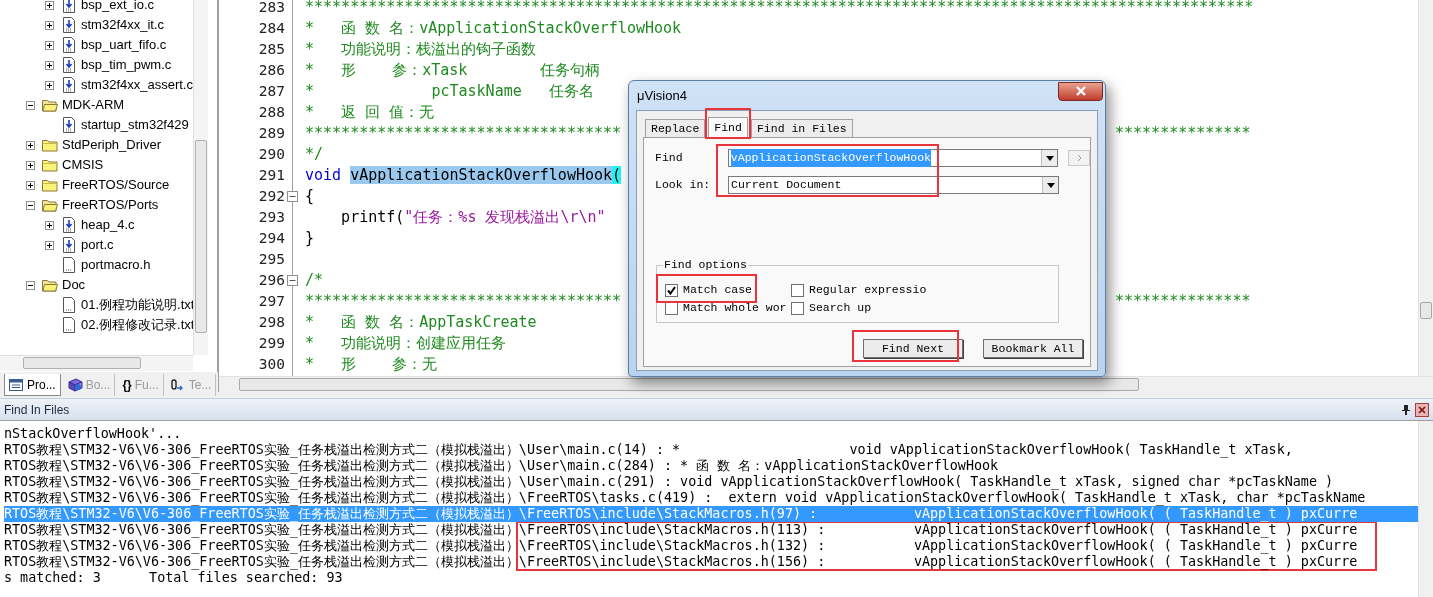 Image resolution: width=1433 pixels, height=597 pixels. What do you see at coordinates (74, 285) in the screenshot?
I see `tree-item: Doc` at bounding box center [74, 285].